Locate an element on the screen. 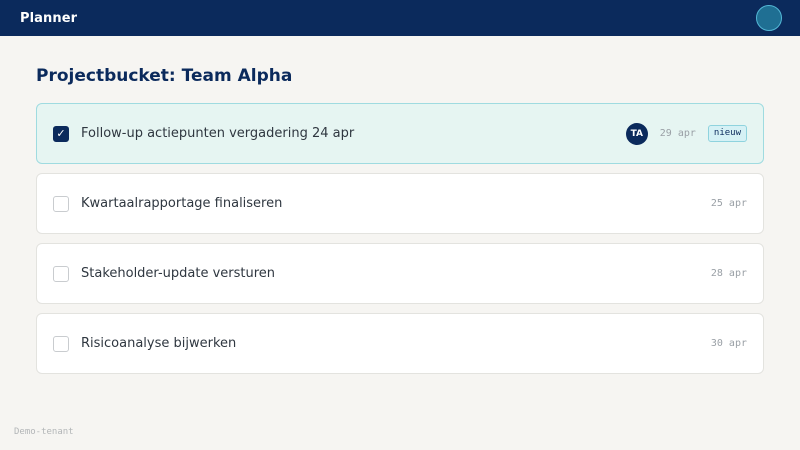 This screenshot has height=450, width=800. due-date: 25 apr is located at coordinates (728, 203).